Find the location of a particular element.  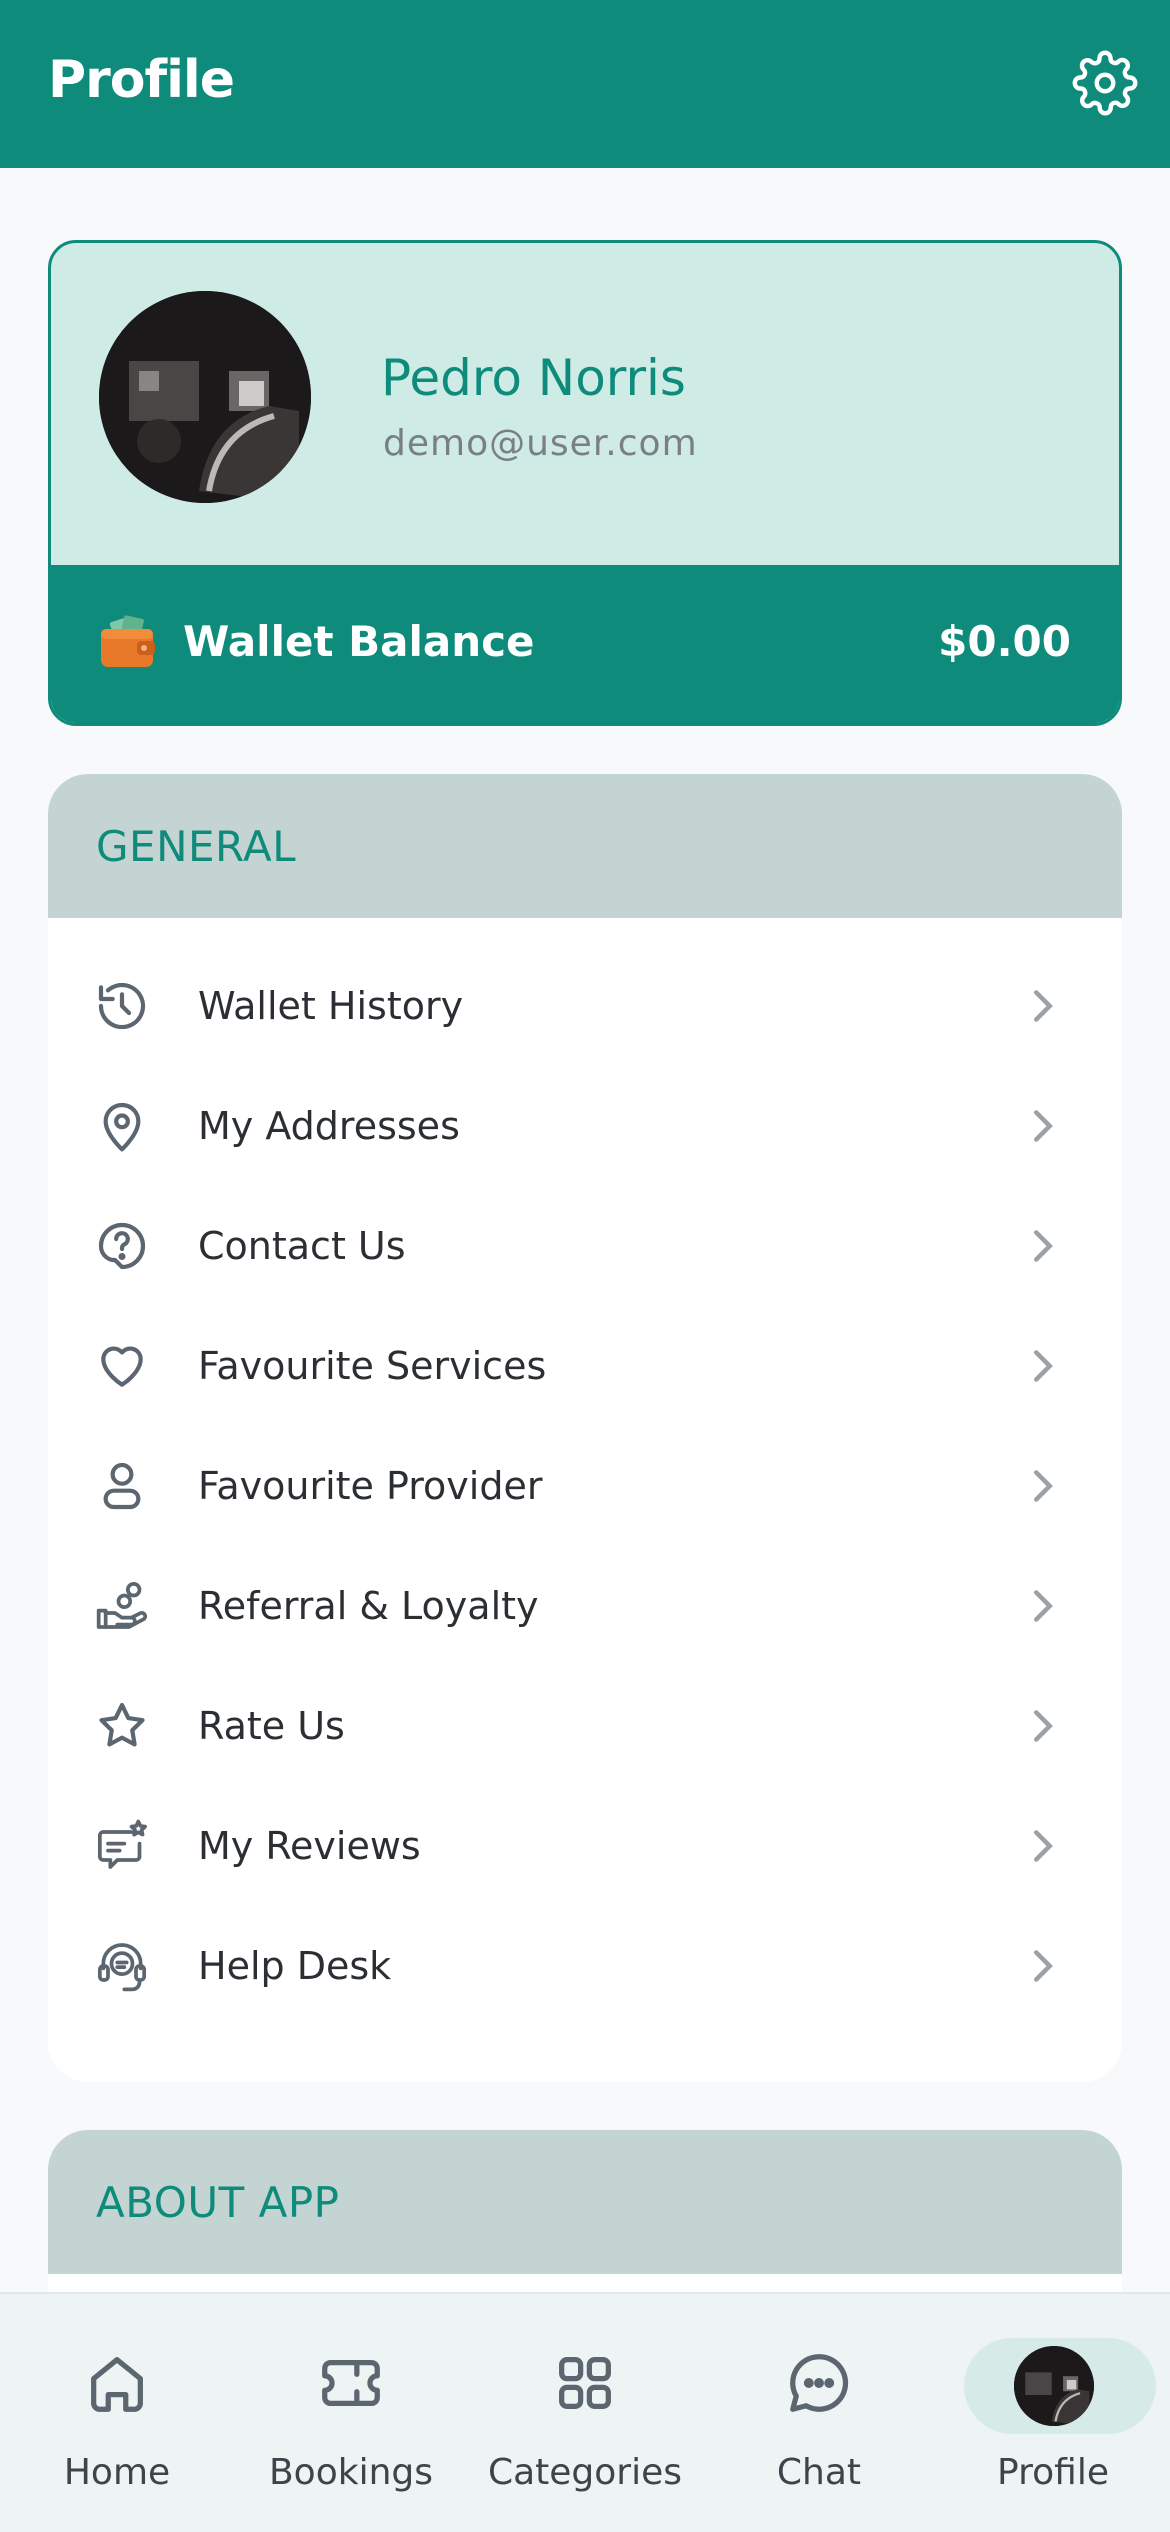

nav-item-profile: Profile is located at coordinates (1053, 2413).